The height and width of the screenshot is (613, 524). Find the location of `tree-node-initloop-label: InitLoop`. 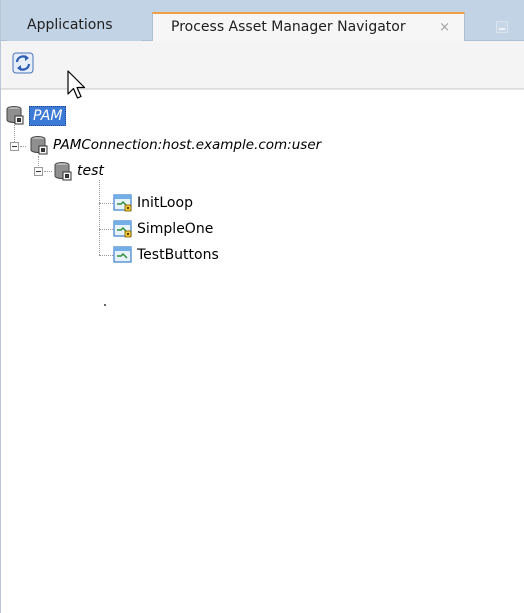

tree-node-initloop-label: InitLoop is located at coordinates (165, 203).